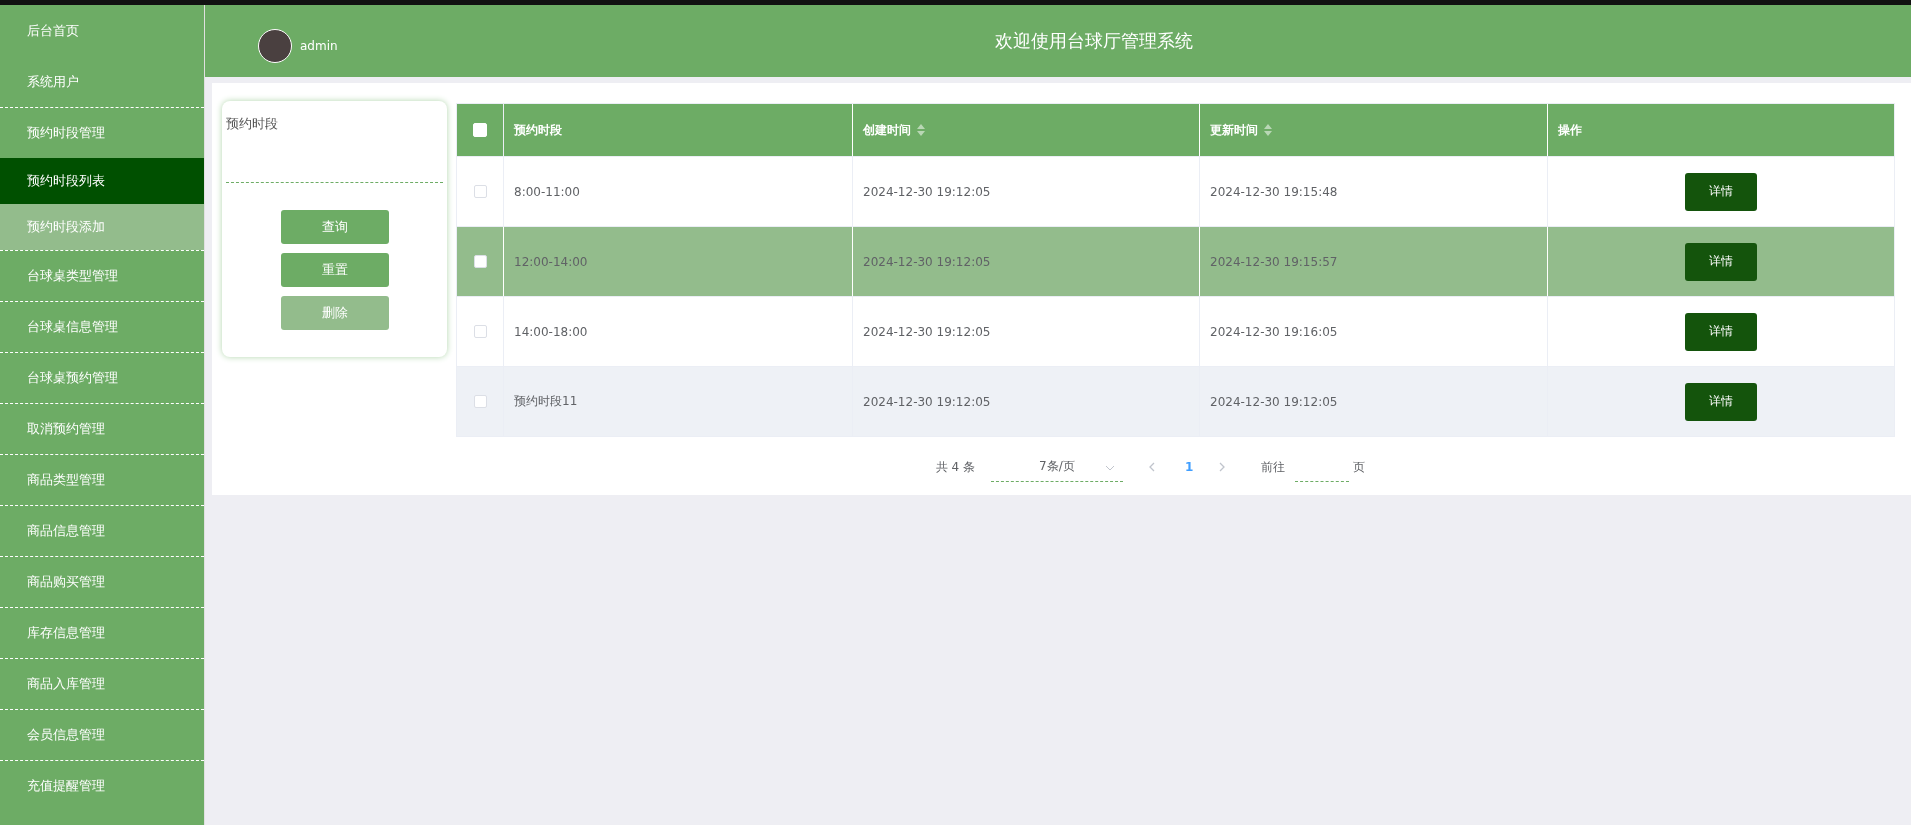  I want to click on previous-page-icon, so click(1151, 467).